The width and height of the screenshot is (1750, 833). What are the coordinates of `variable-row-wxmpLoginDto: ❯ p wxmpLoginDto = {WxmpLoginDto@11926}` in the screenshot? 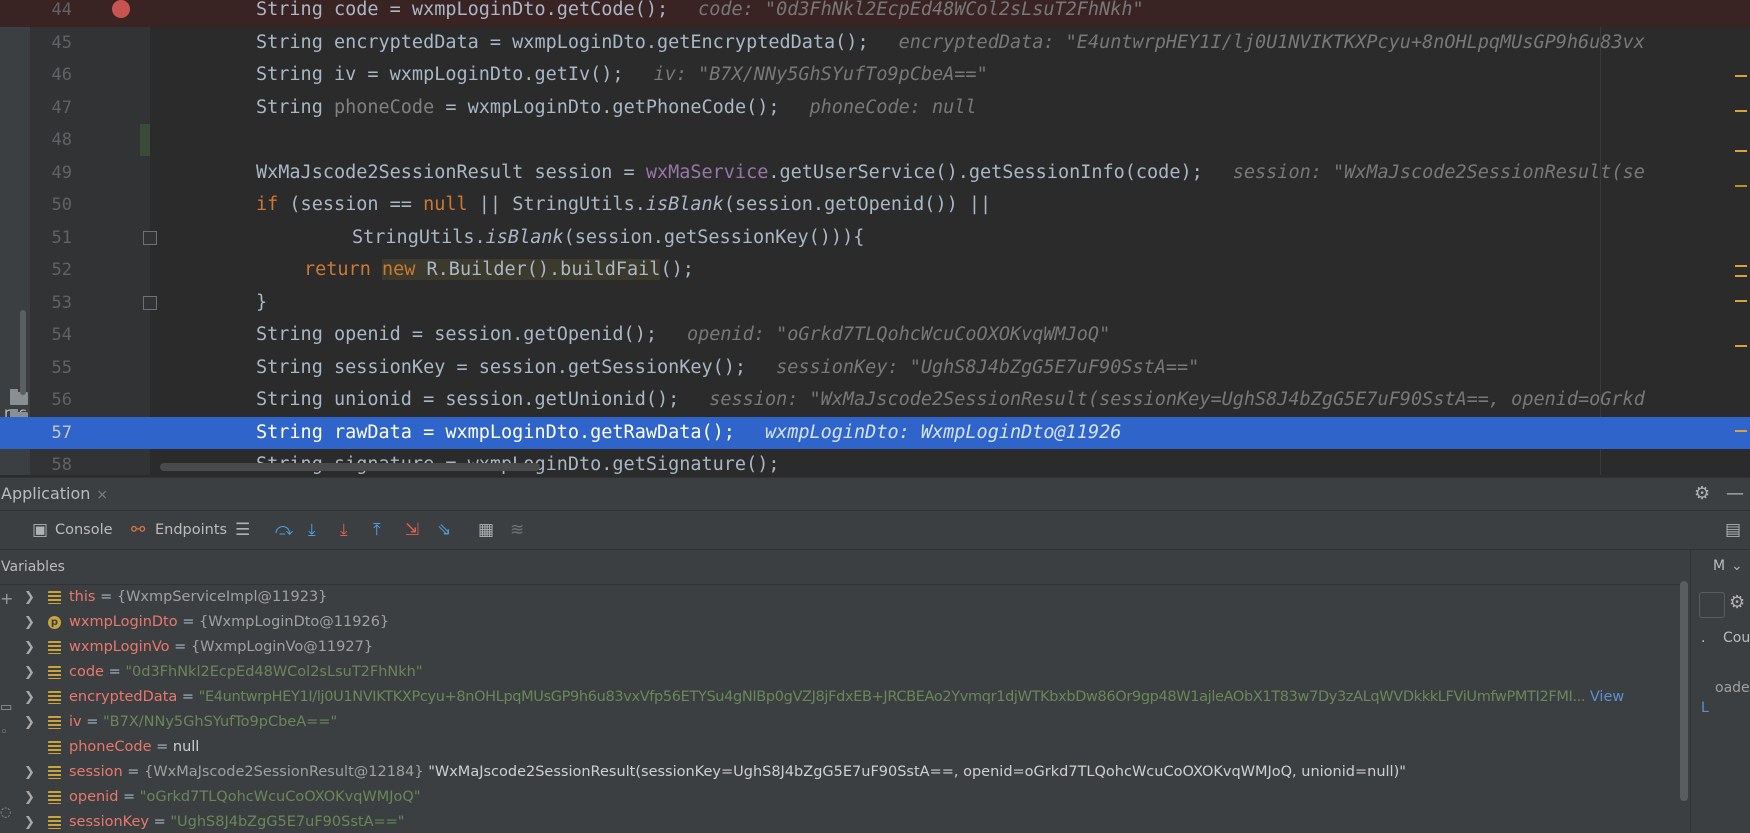 It's located at (840, 622).